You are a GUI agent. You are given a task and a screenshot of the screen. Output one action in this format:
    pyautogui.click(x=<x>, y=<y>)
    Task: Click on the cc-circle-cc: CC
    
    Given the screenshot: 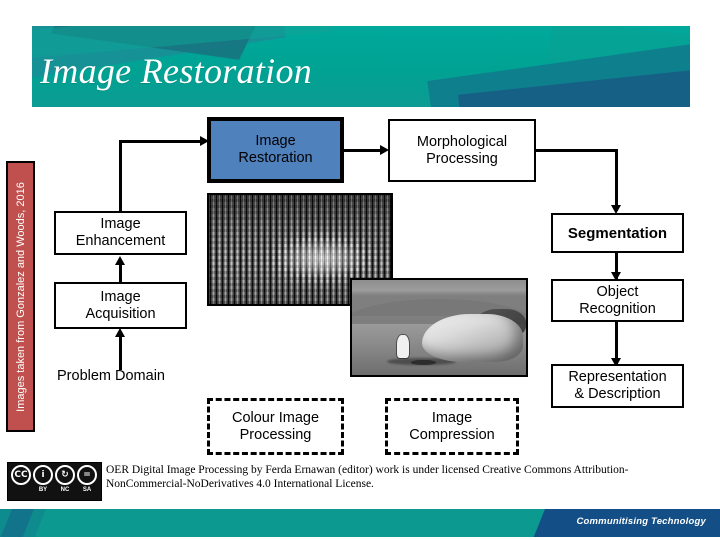 What is the action you would take?
    pyautogui.click(x=21, y=475)
    